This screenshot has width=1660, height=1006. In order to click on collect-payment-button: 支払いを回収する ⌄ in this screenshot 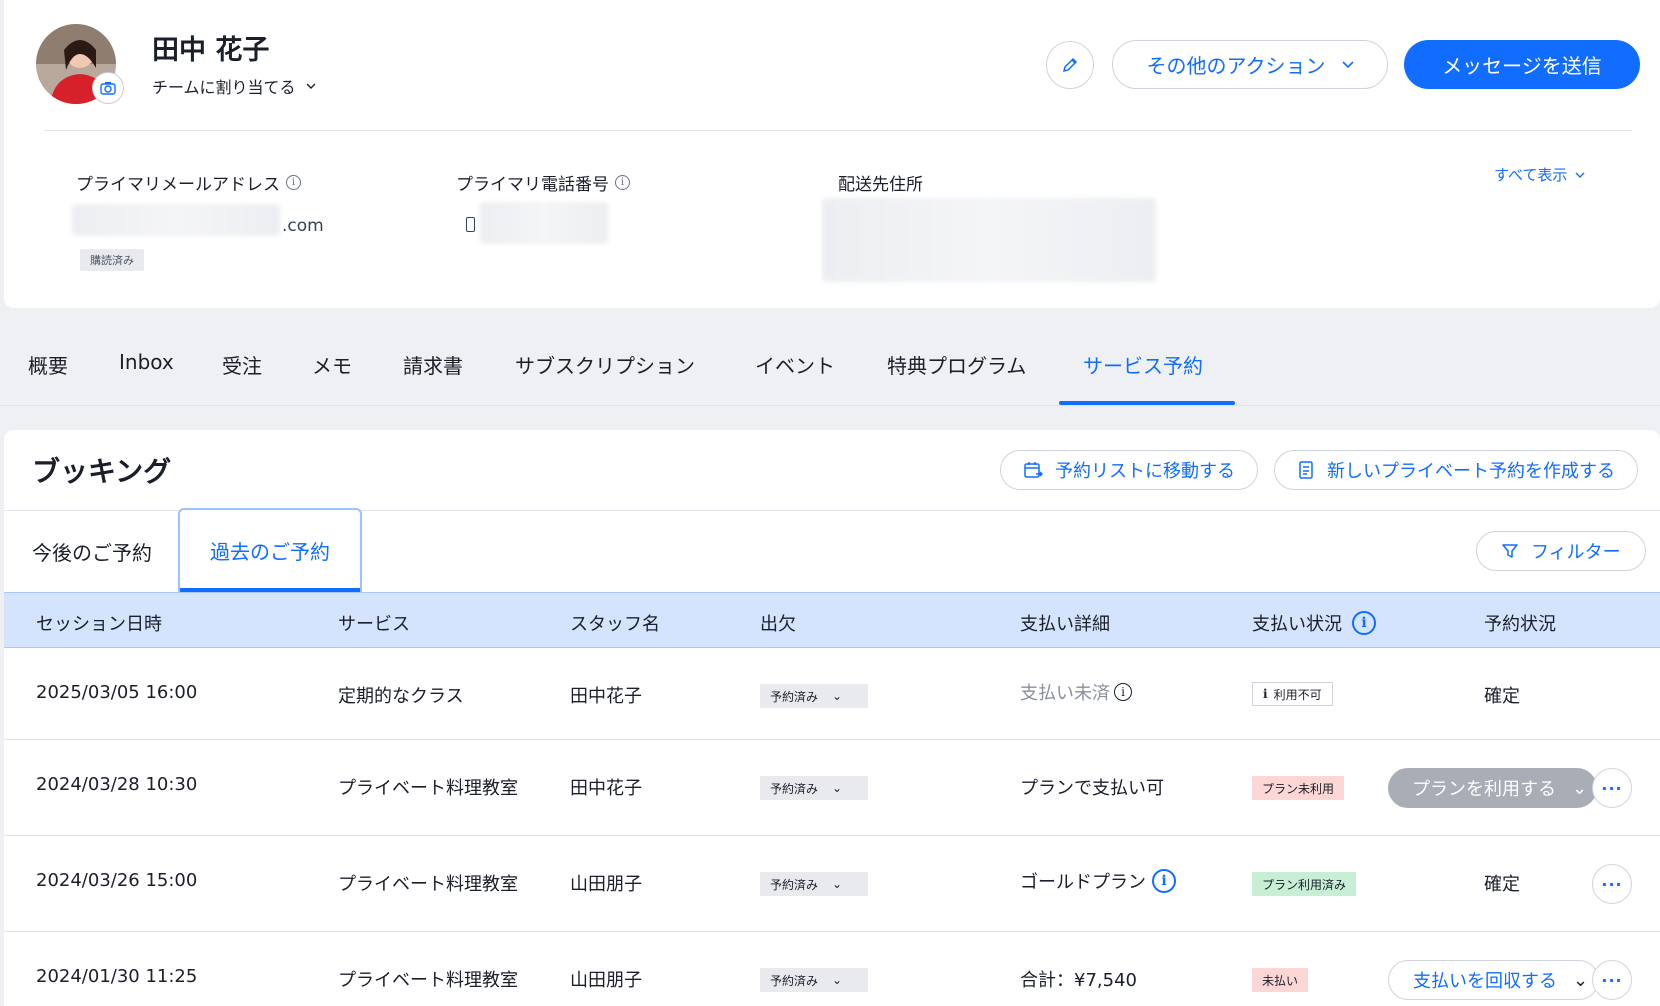, I will do `click(1494, 980)`.